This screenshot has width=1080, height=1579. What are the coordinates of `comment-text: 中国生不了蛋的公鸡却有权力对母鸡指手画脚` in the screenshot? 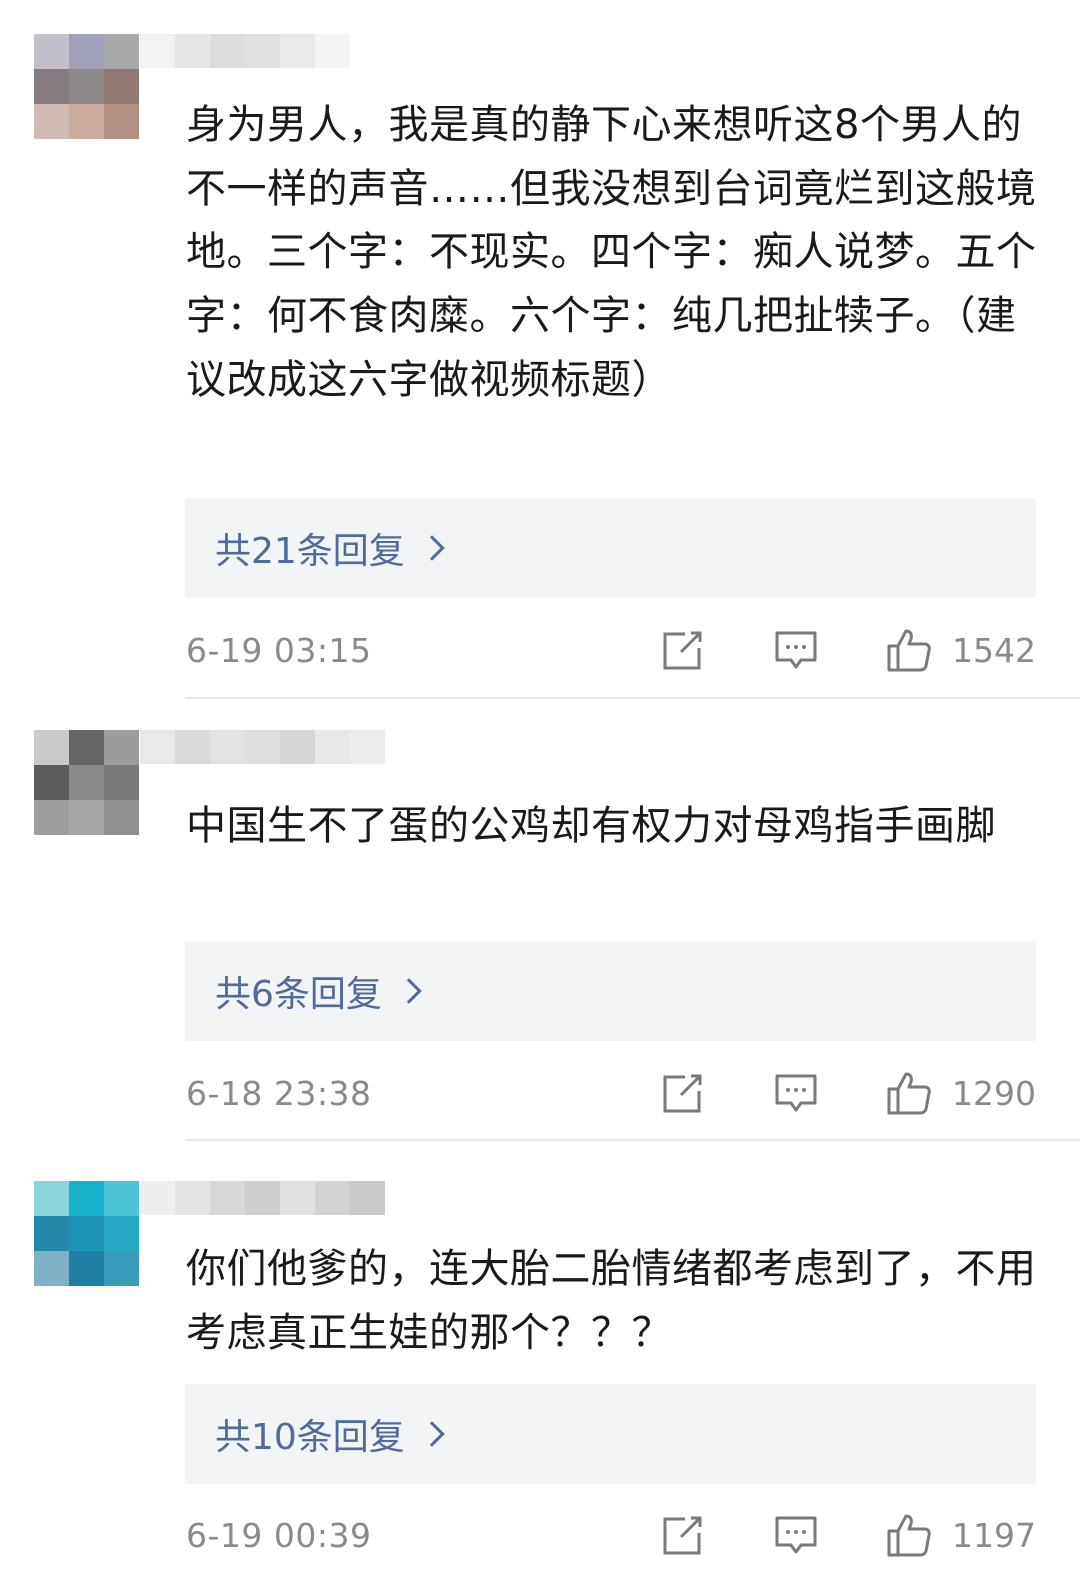 It's located at (591, 826).